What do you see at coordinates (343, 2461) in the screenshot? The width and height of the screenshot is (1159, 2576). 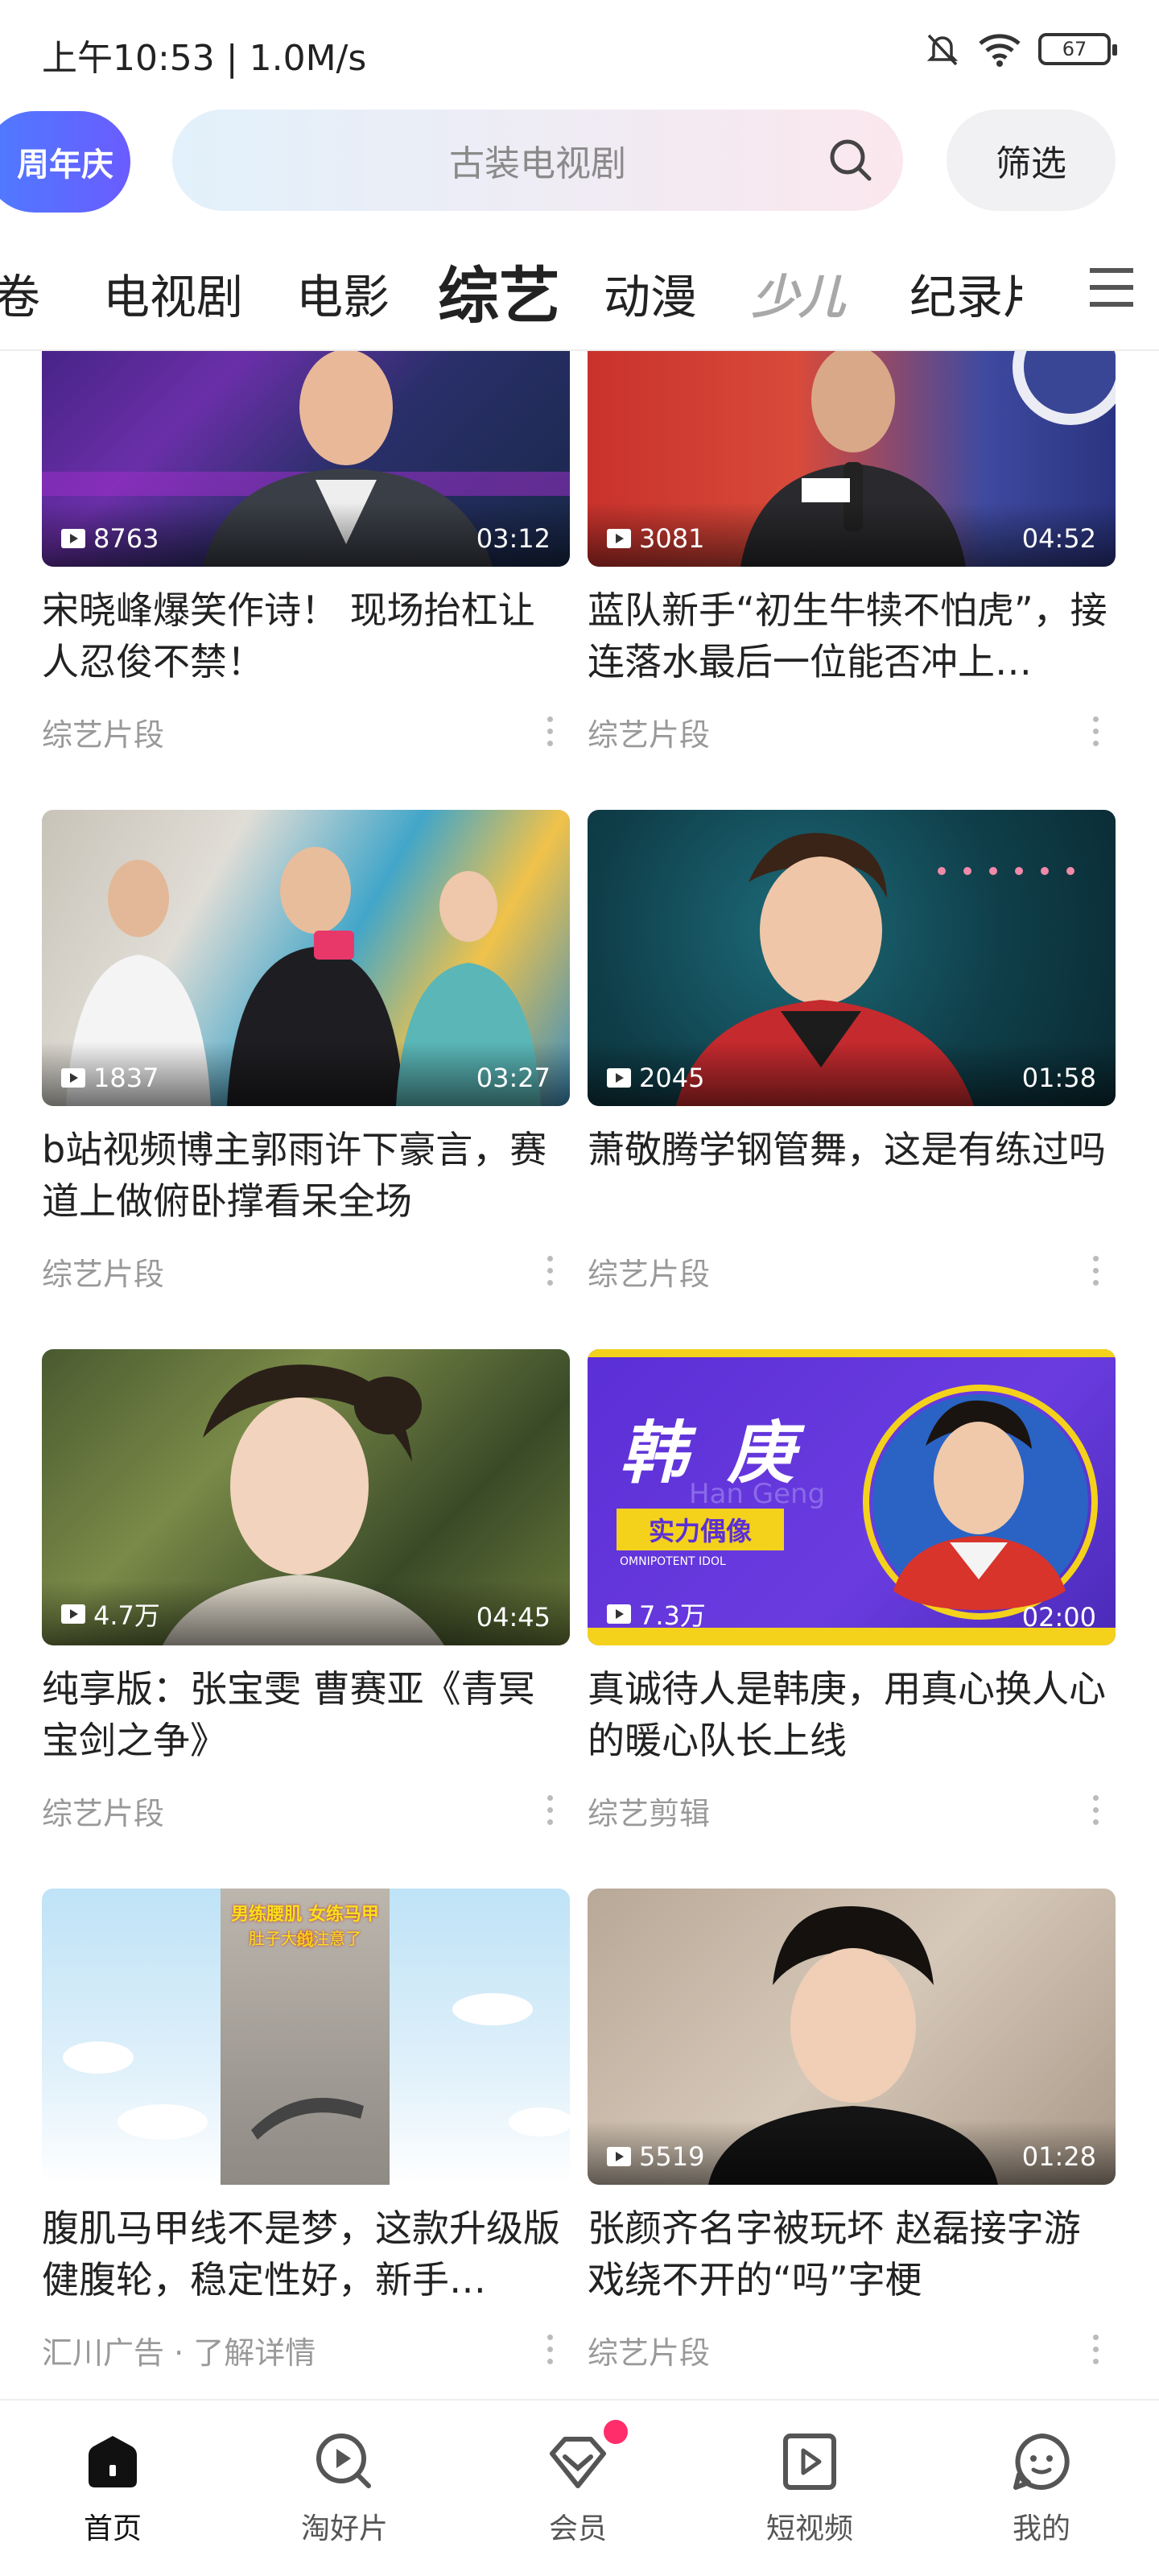 I see `discover-play-icon` at bounding box center [343, 2461].